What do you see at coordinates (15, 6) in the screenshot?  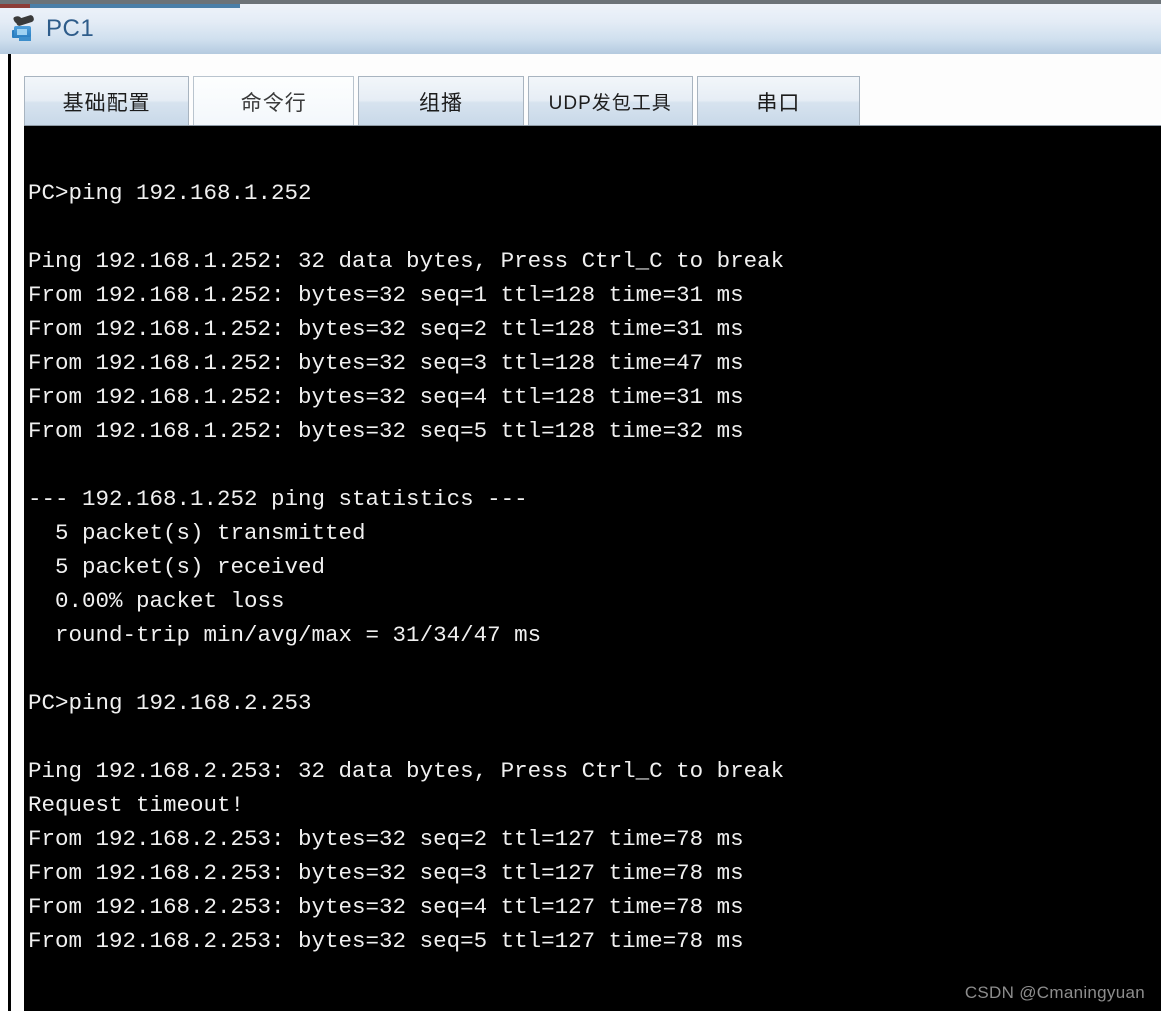 I see `titlebar-accent-red` at bounding box center [15, 6].